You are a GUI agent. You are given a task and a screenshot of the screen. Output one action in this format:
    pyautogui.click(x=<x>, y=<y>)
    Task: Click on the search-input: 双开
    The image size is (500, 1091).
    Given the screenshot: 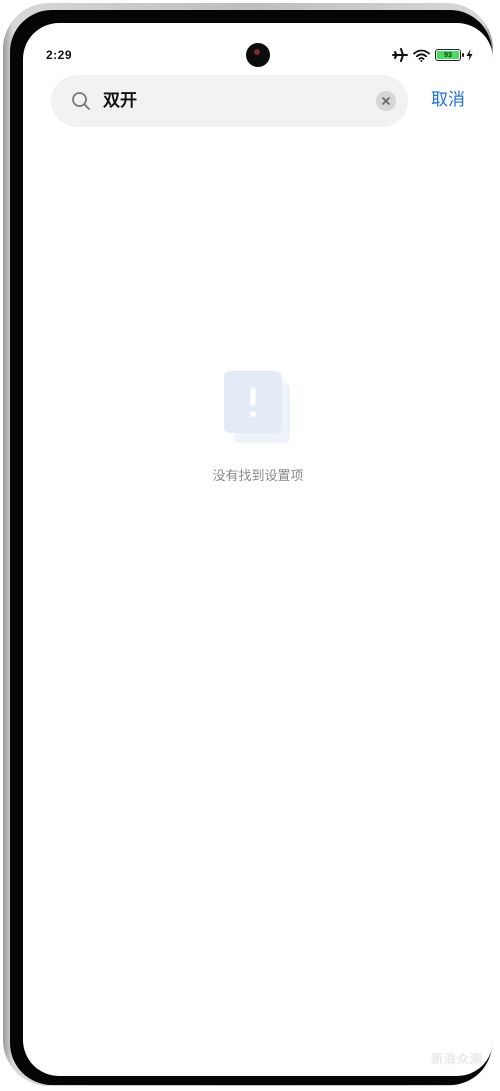 What is the action you would take?
    pyautogui.click(x=120, y=101)
    